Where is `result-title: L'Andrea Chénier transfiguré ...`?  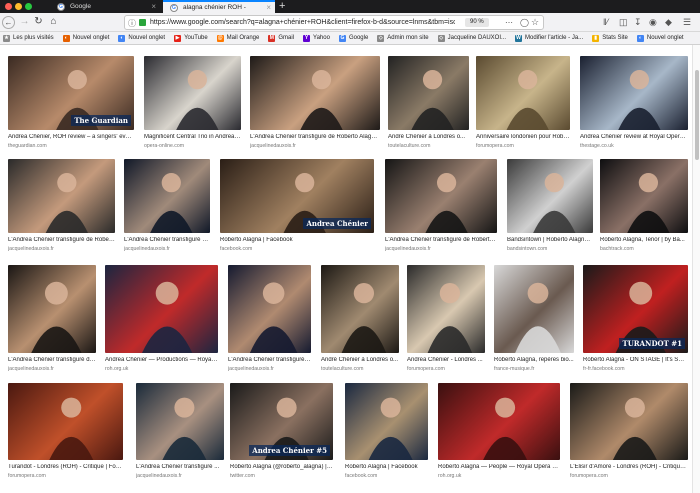
result-title: L'Andrea Chénier transfiguré ... is located at coordinates (180, 467).